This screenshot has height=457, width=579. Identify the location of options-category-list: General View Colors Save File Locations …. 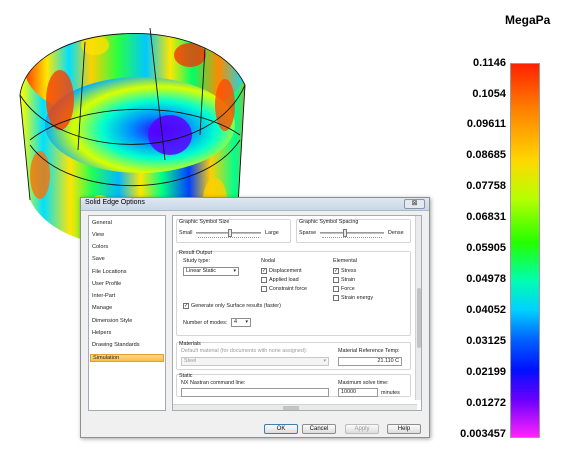
(127, 313).